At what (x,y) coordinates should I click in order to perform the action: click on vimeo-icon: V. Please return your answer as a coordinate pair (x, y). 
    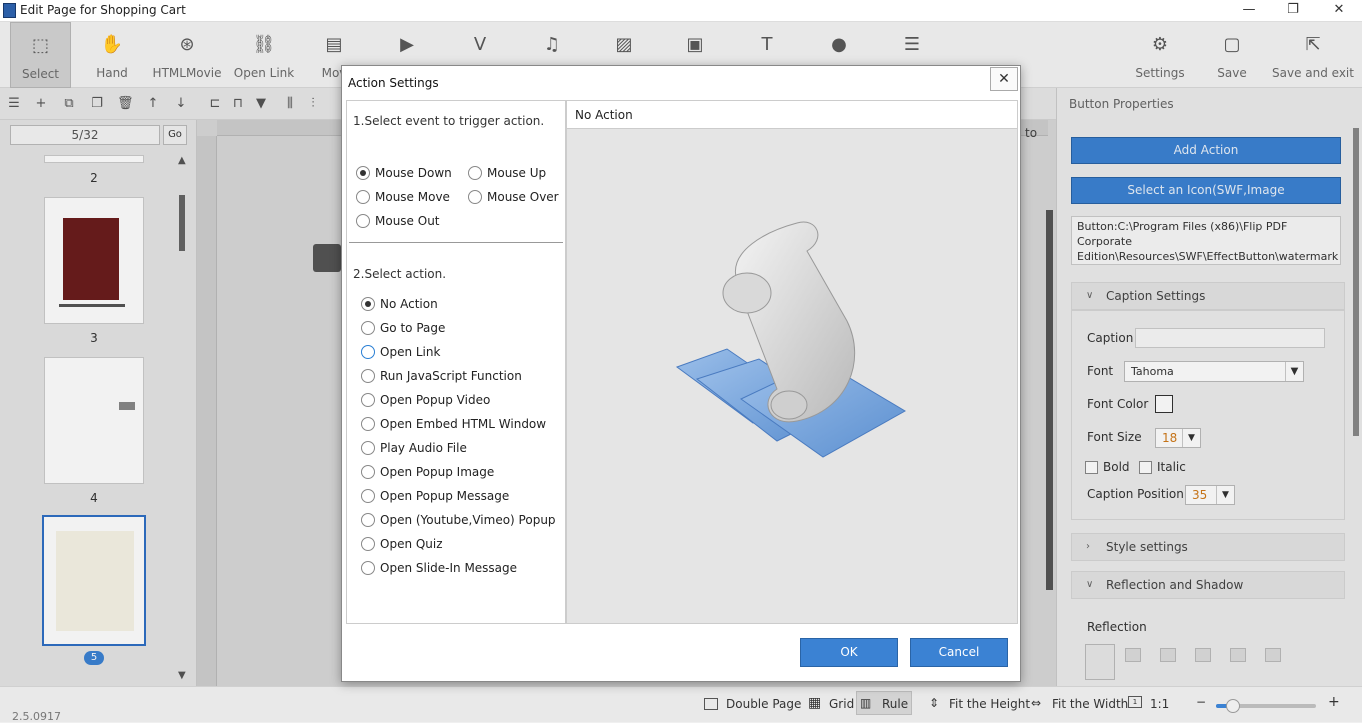
    Looking at the image, I should click on (480, 44).